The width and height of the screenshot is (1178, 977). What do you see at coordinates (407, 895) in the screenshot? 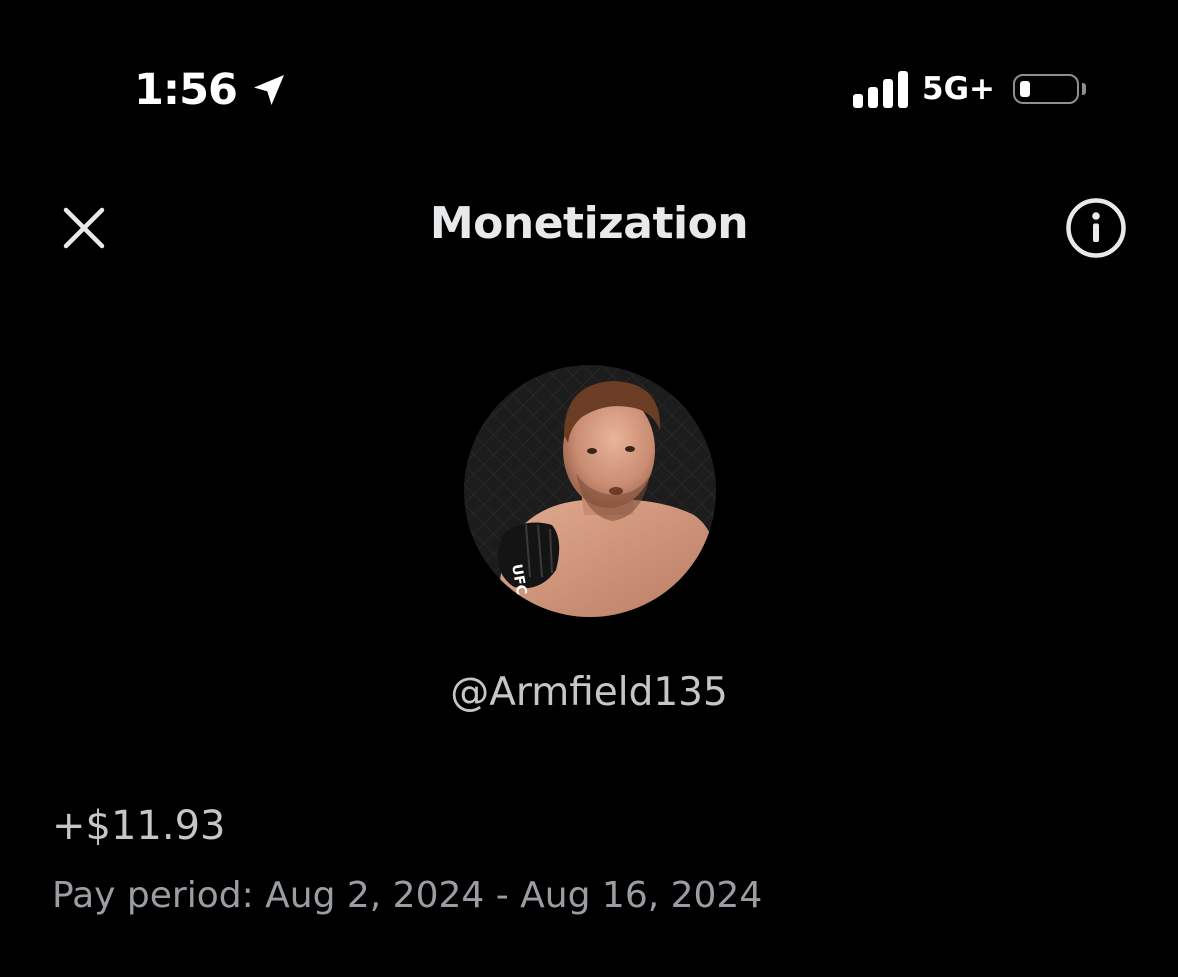
I see `pay-period: Pay period: Aug 2, 2024 - Aug 16, 2024` at bounding box center [407, 895].